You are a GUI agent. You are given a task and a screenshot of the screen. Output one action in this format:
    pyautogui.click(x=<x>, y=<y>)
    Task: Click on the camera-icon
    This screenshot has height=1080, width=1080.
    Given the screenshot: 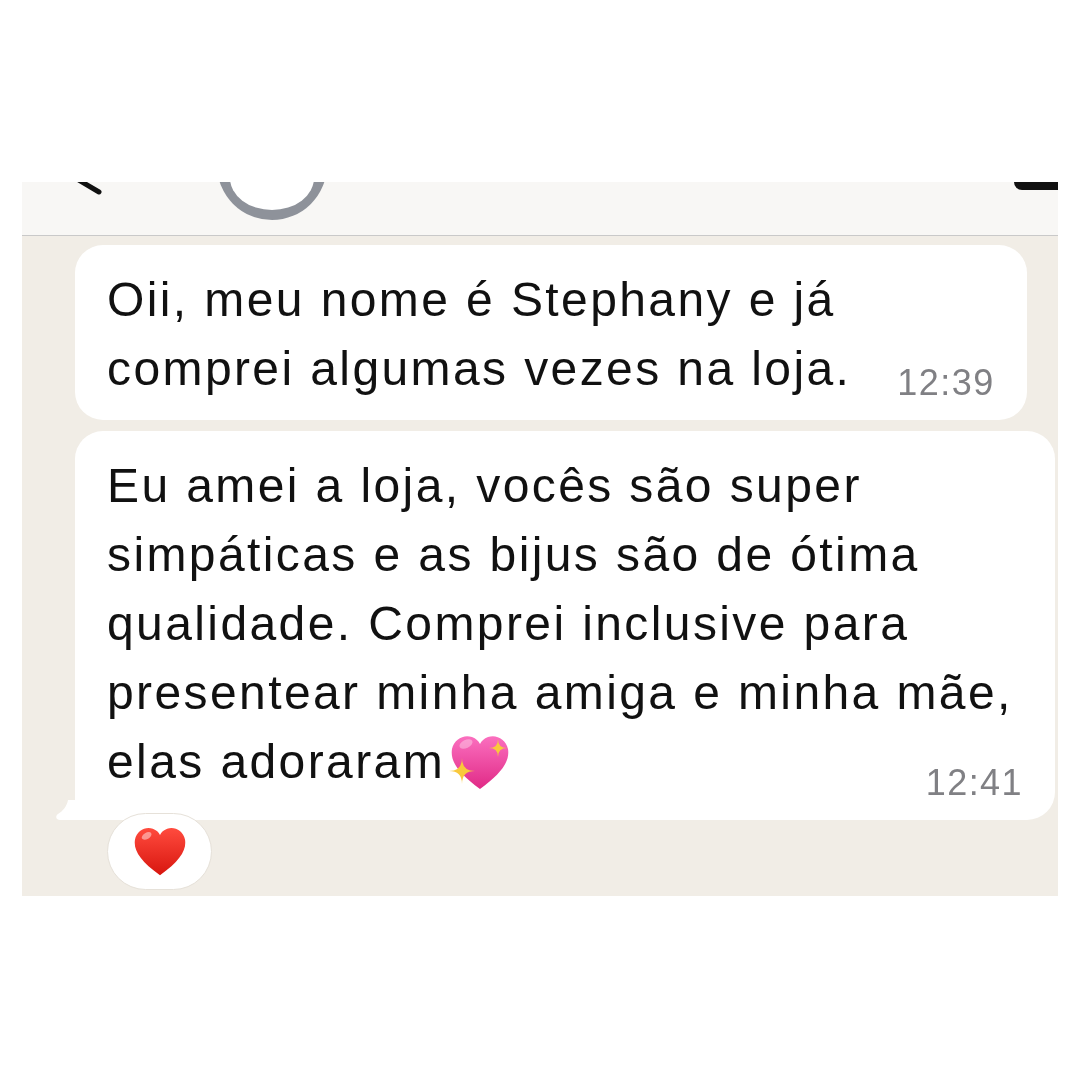 What is the action you would take?
    pyautogui.click(x=1035, y=186)
    